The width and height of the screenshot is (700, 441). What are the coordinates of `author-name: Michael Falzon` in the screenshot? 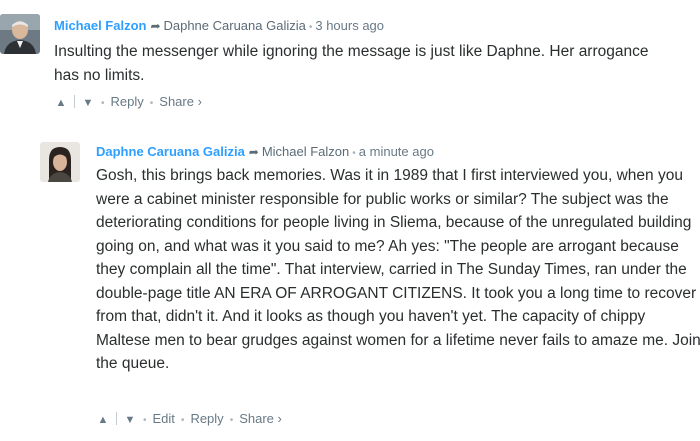 It's located at (100, 25).